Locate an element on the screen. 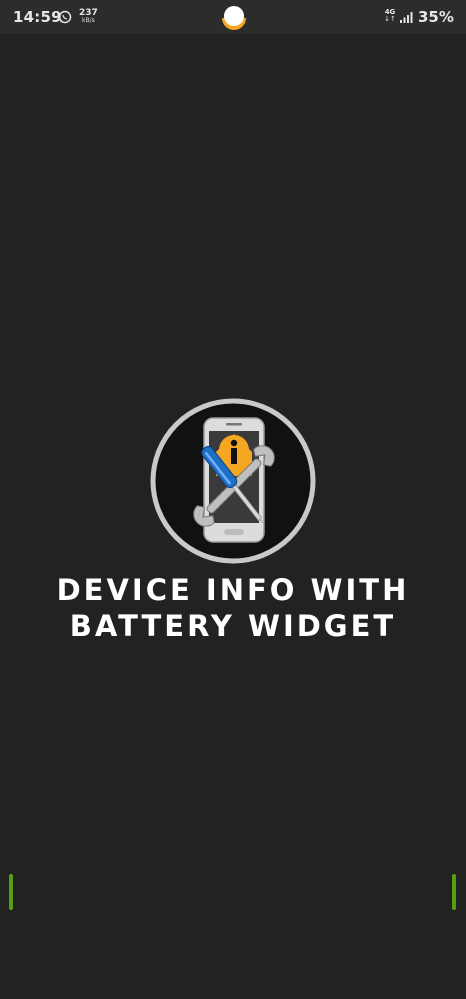 Image resolution: width=466 pixels, height=999 pixels. battery-percentage: 35% is located at coordinates (436, 17).